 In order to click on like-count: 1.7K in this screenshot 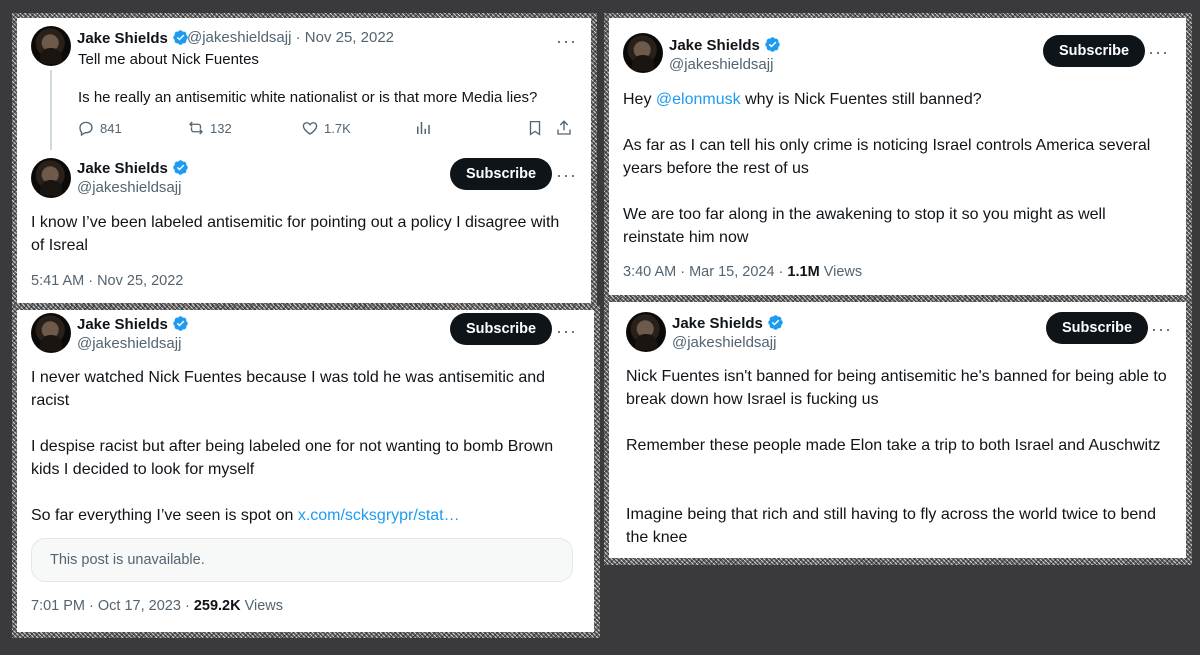, I will do `click(337, 128)`.